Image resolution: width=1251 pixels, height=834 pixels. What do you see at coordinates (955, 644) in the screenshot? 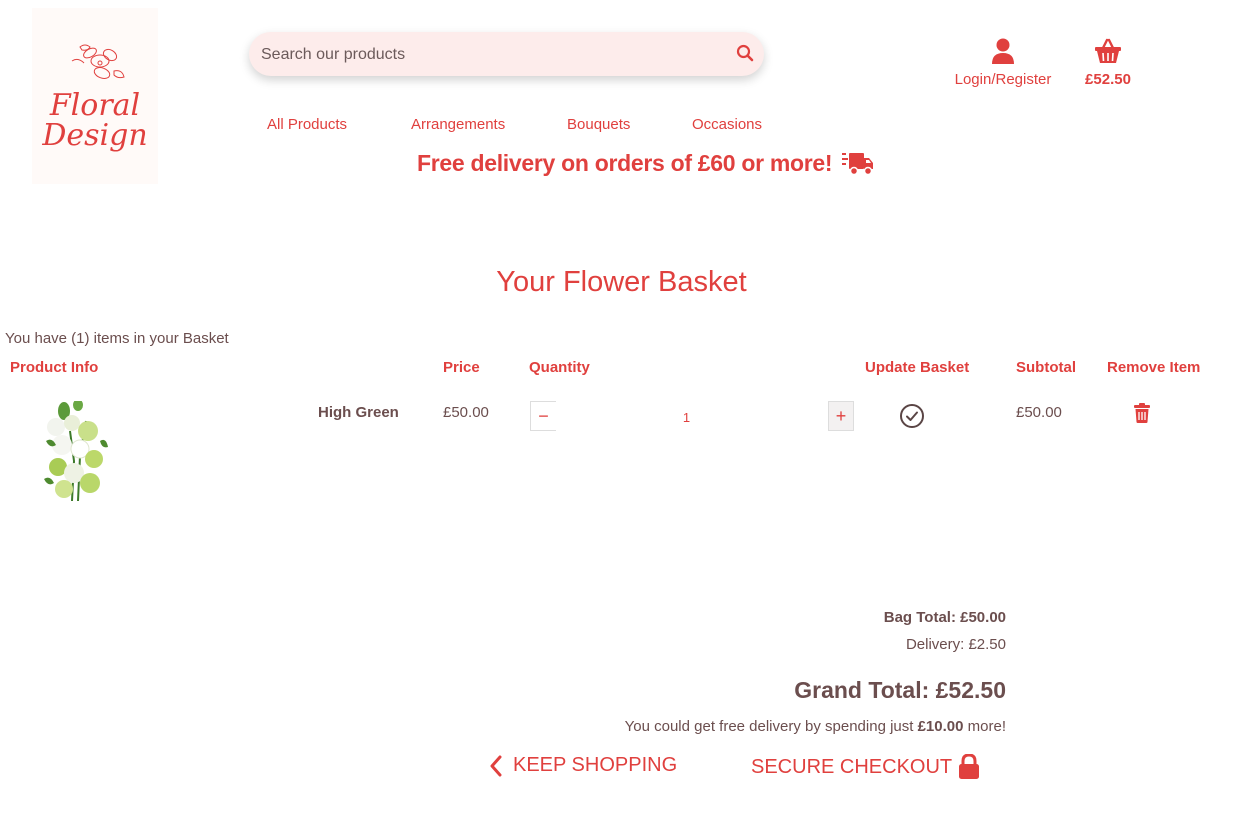
I see `delivery-cost: Delivery: £2.50` at bounding box center [955, 644].